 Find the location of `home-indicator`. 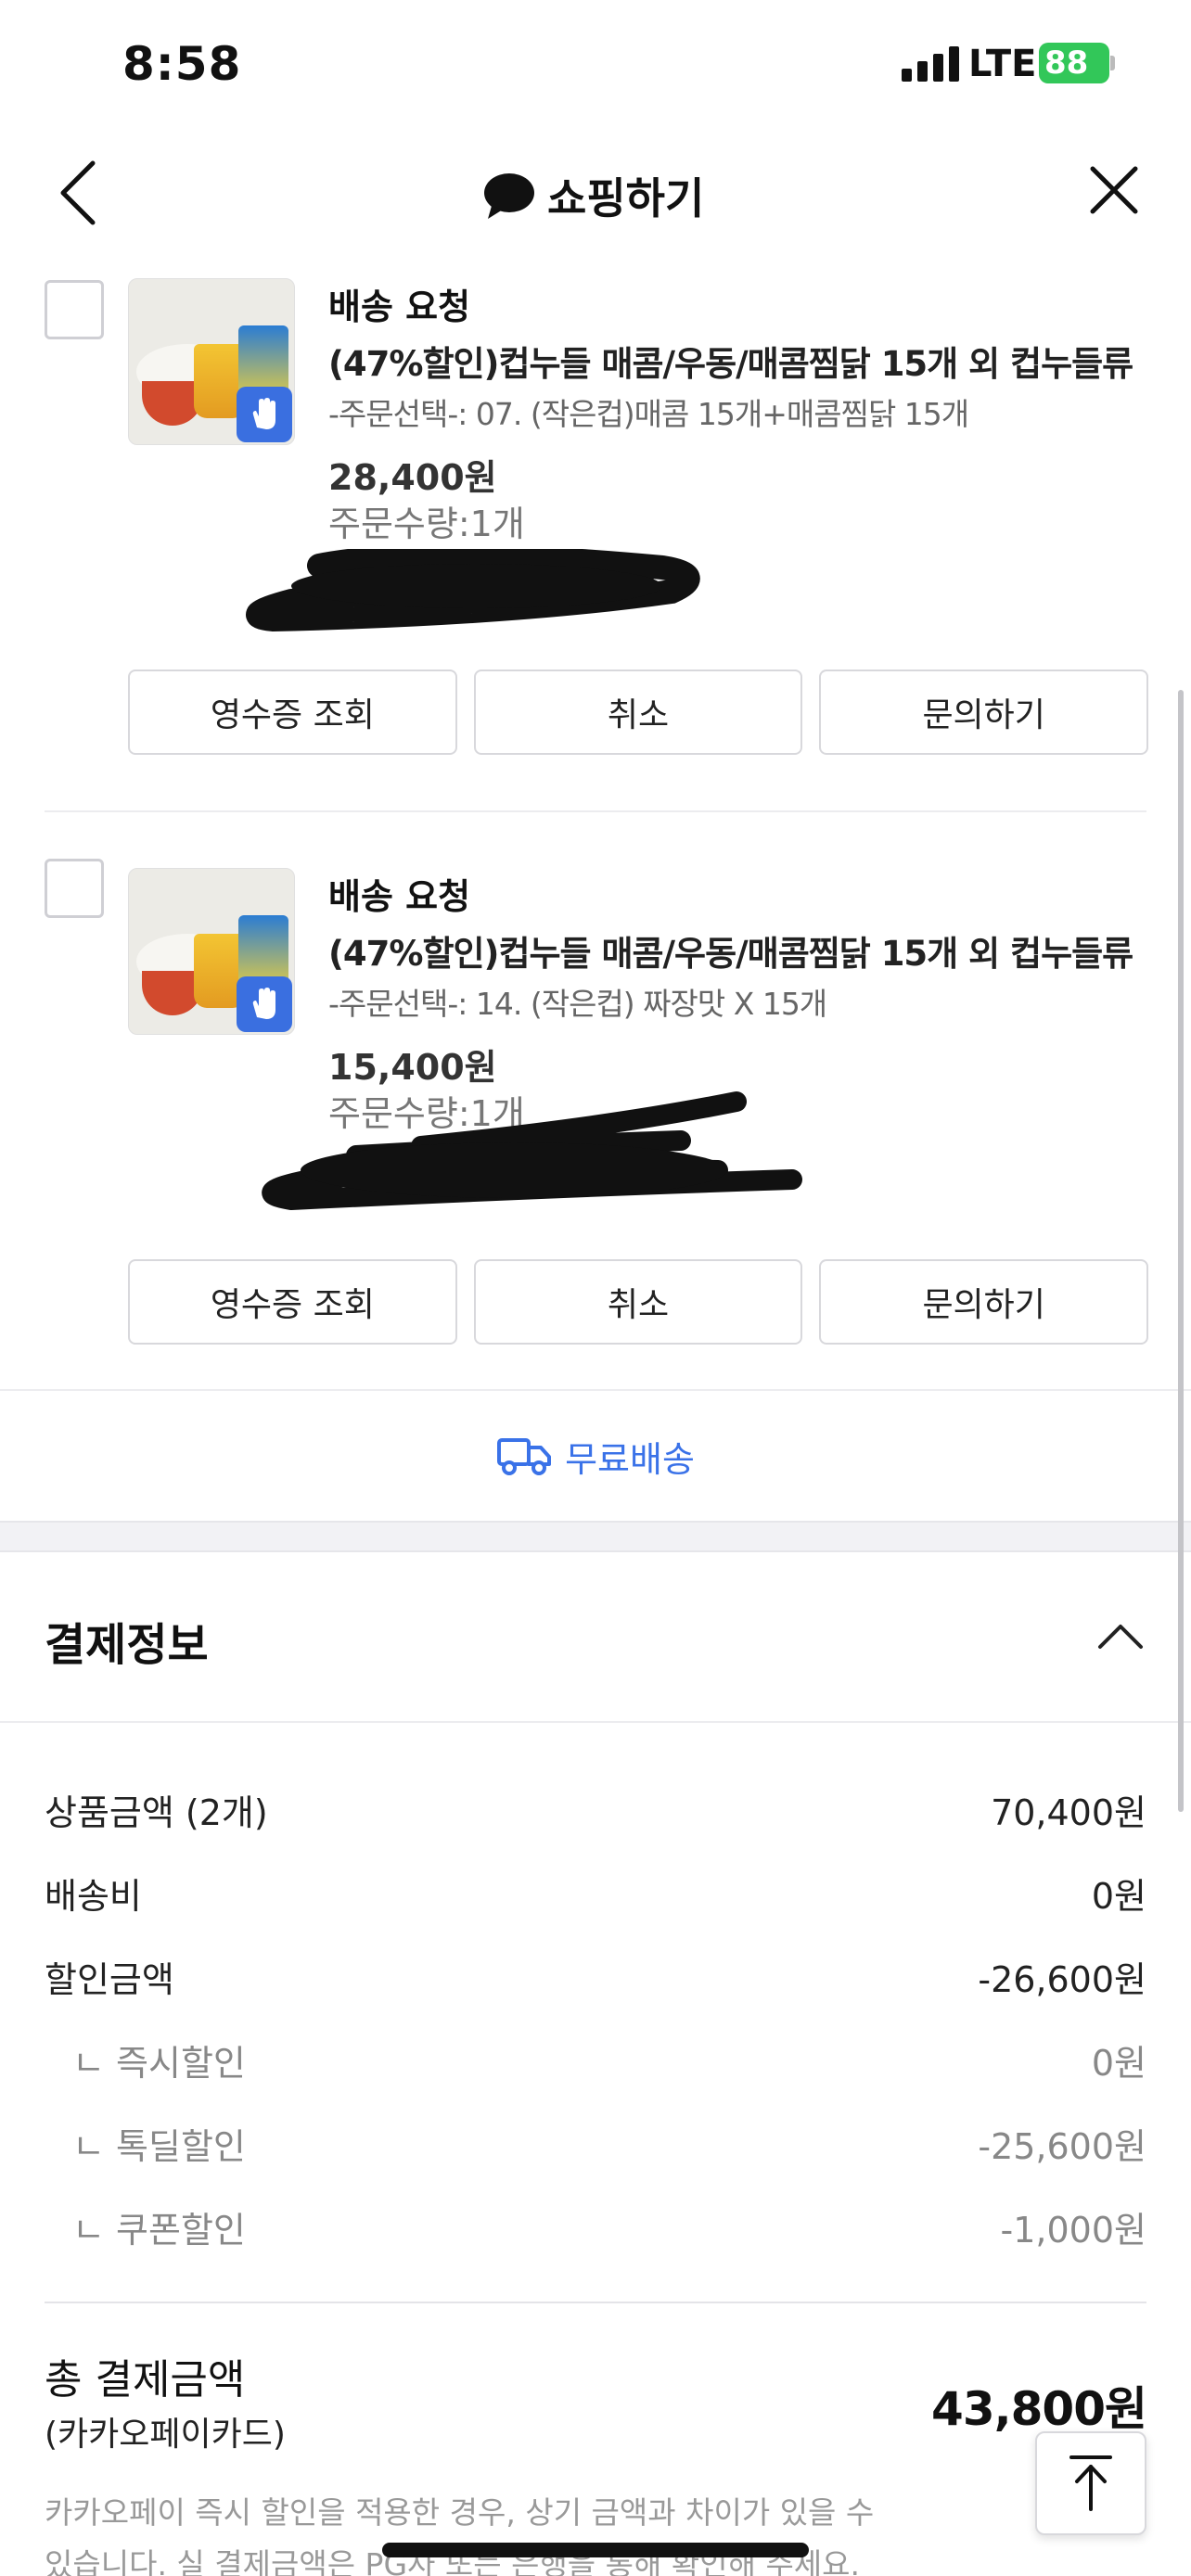

home-indicator is located at coordinates (595, 2550).